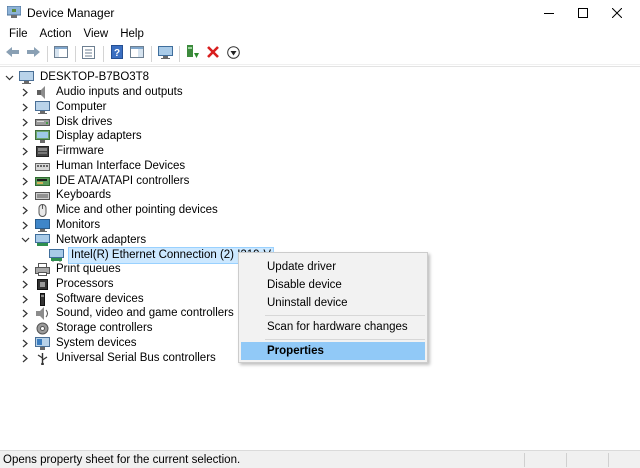 Image resolution: width=640 pixels, height=468 pixels. I want to click on audio-icon, so click(42, 92).